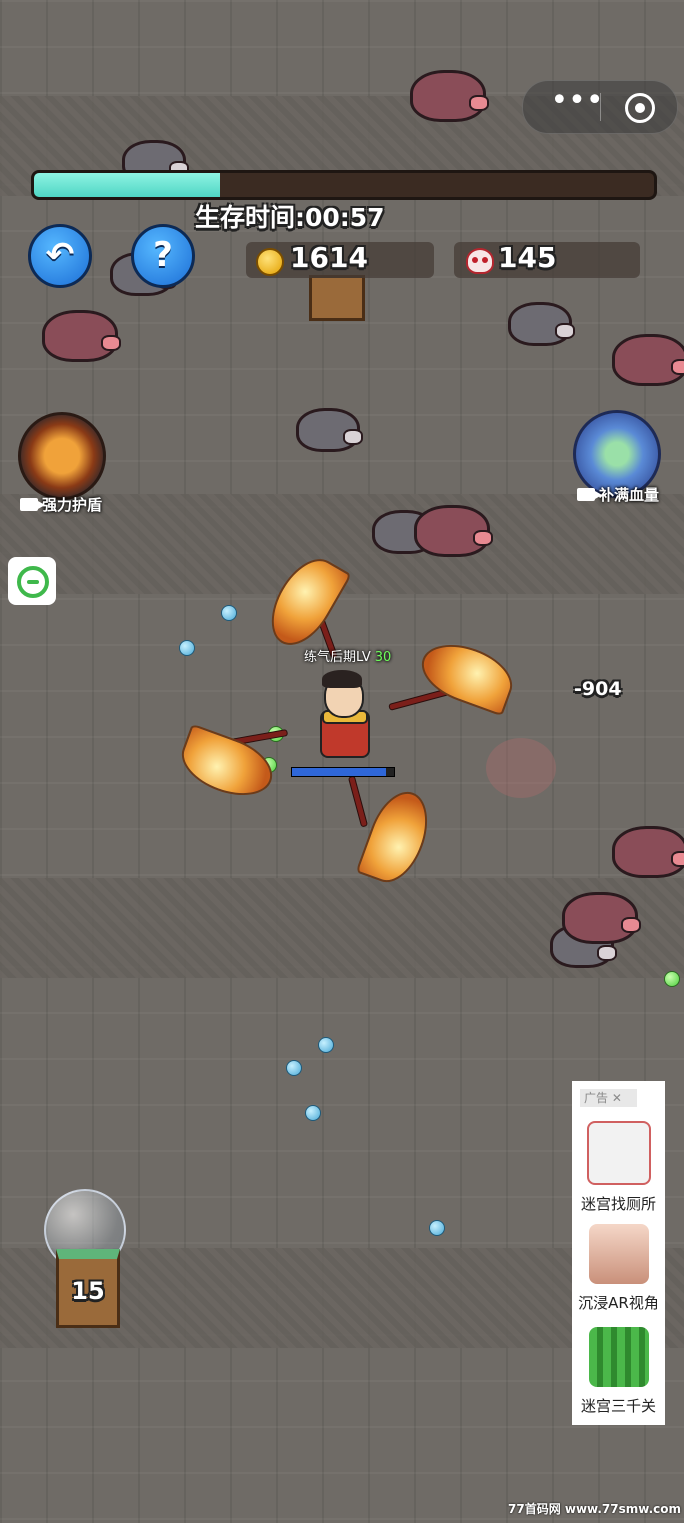 The height and width of the screenshot is (1523, 684). Describe the element at coordinates (127, 185) in the screenshot. I see `survival-progress-fill` at that location.